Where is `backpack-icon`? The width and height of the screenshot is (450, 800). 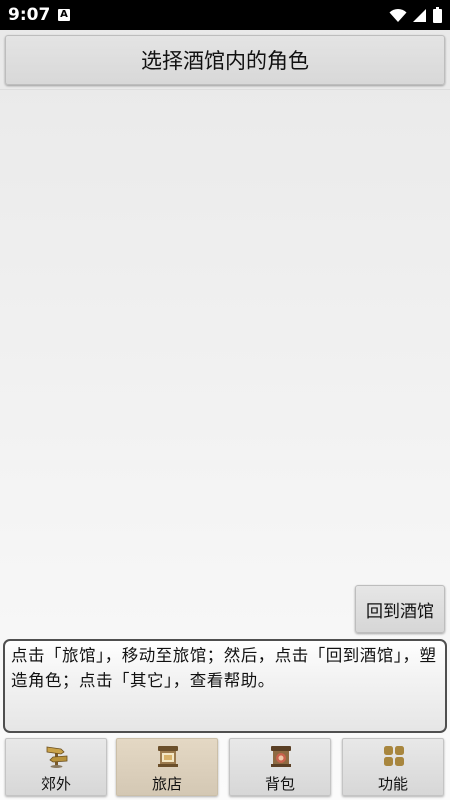
backpack-icon is located at coordinates (281, 756).